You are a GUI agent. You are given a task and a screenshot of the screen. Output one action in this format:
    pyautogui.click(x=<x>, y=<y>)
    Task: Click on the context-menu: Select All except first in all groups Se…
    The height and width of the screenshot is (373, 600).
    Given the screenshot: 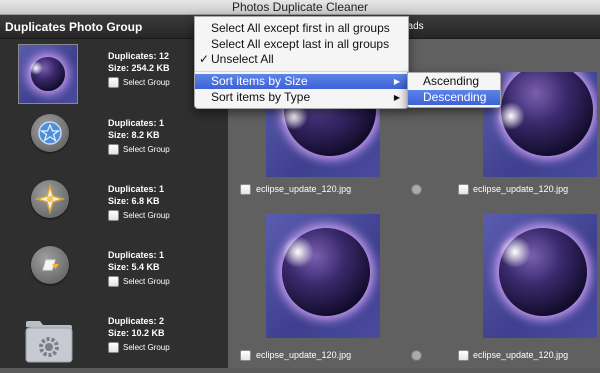 What is the action you would take?
    pyautogui.click(x=301, y=62)
    